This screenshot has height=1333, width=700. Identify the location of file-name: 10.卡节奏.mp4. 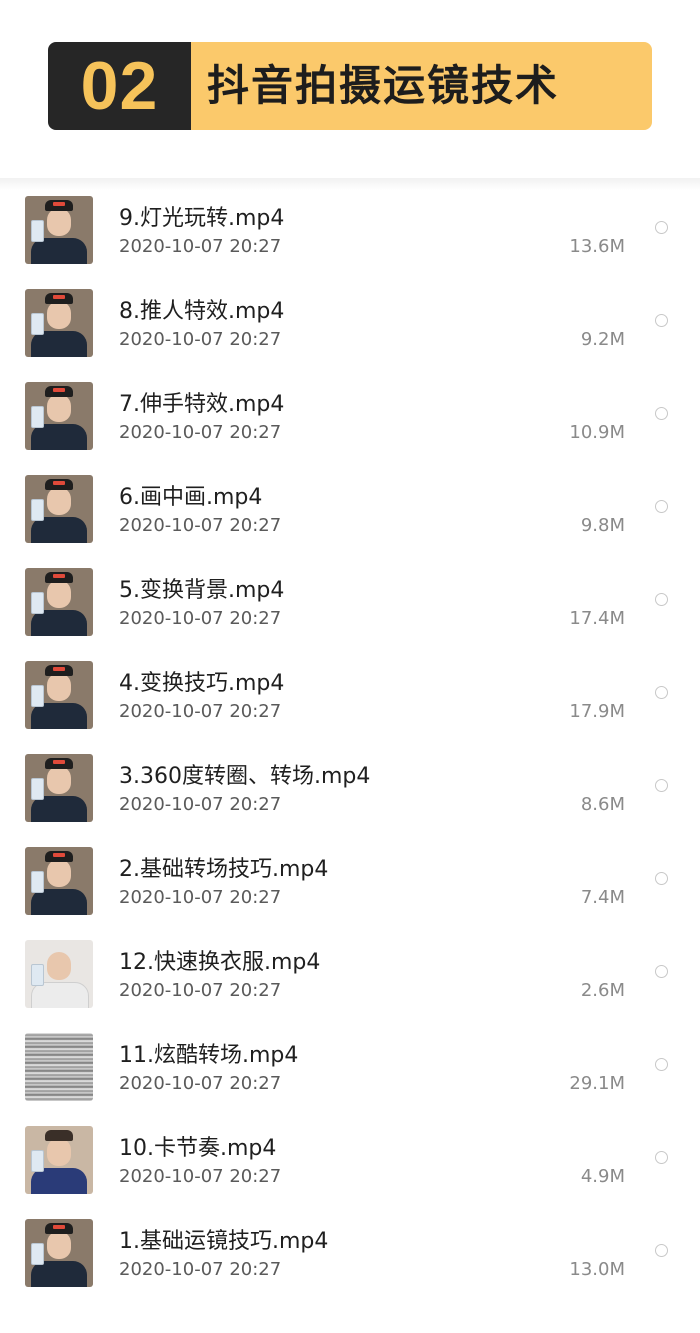
(198, 1148).